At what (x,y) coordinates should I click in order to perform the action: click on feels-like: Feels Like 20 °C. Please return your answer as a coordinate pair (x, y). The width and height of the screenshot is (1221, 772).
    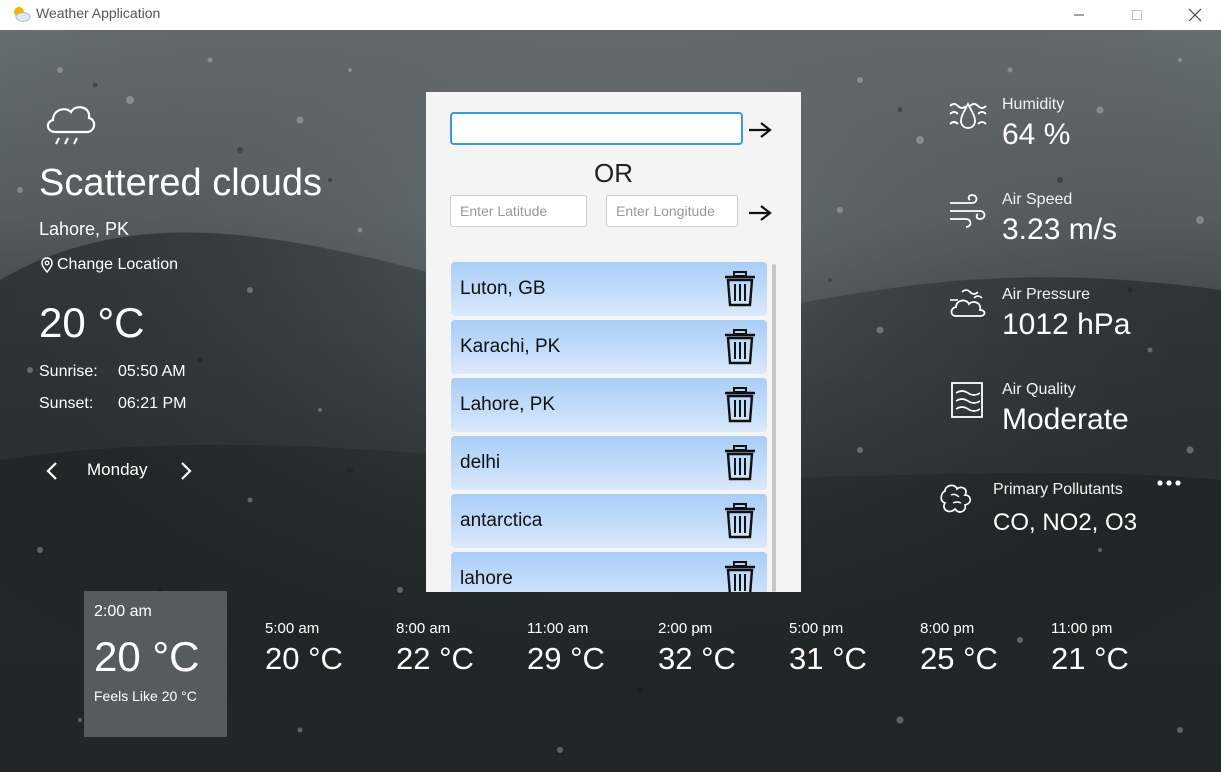
    Looking at the image, I should click on (145, 696).